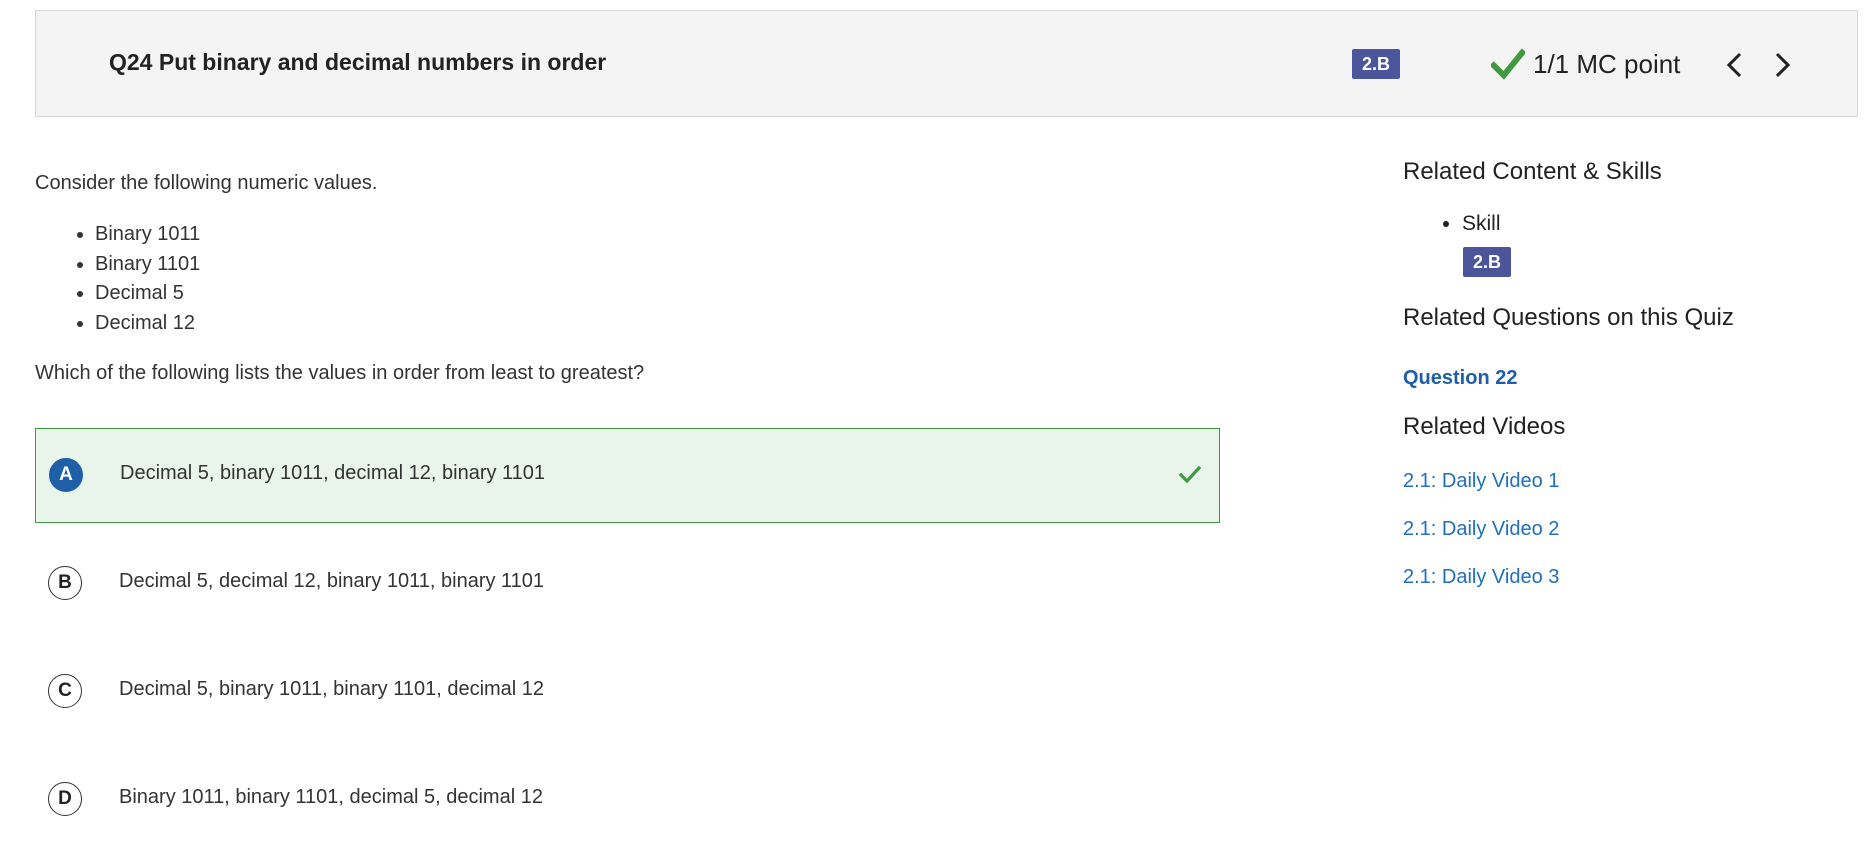  Describe the element at coordinates (147, 294) in the screenshot. I see `list-item: Decimal 5` at that location.